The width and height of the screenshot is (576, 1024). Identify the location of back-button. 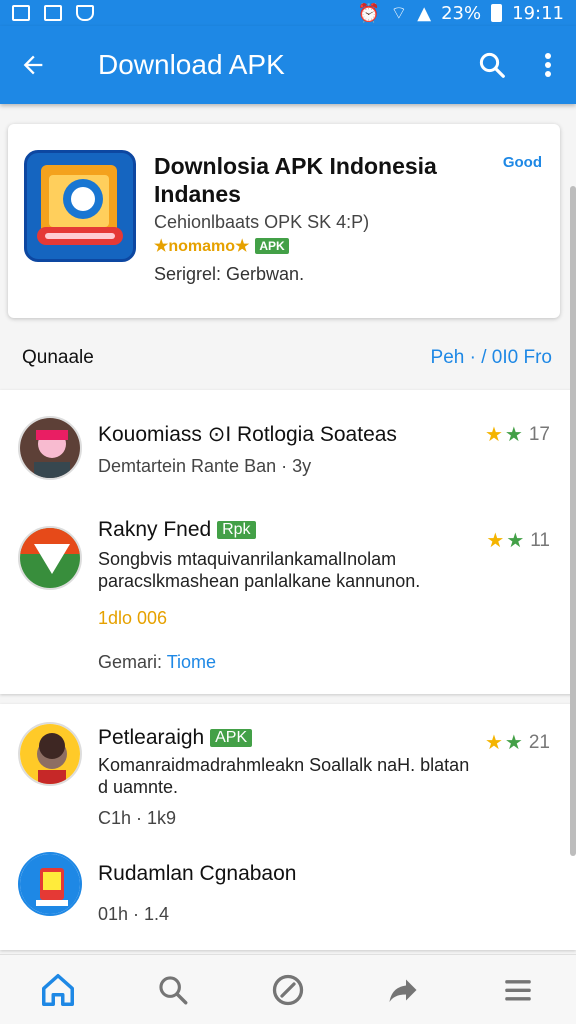
(33, 65).